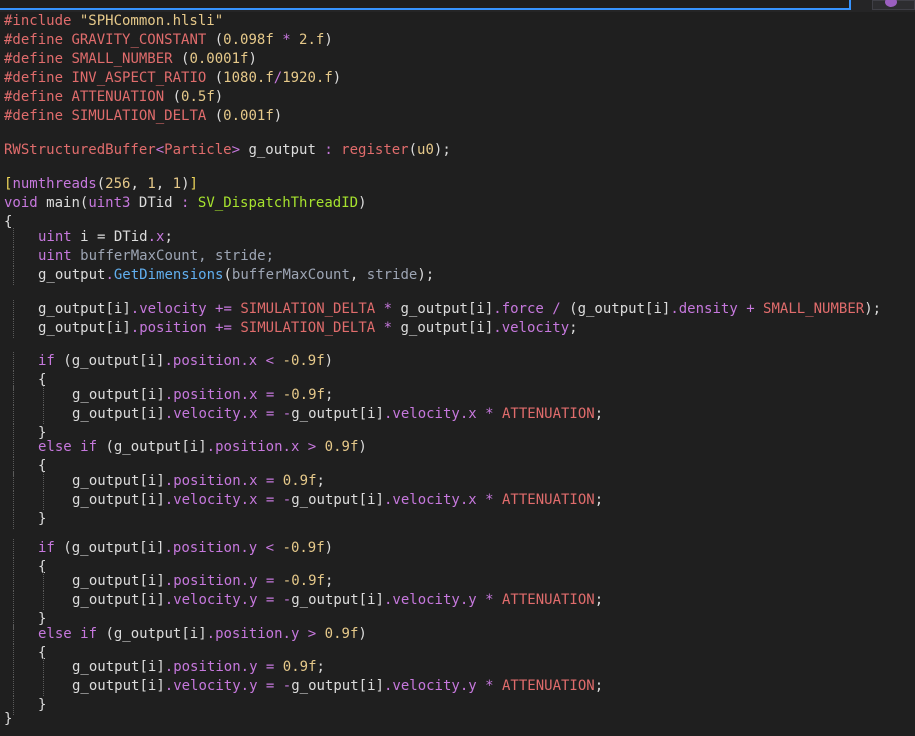 The width and height of the screenshot is (915, 736). Describe the element at coordinates (477, 414) in the screenshot. I see `code-token: x` at that location.